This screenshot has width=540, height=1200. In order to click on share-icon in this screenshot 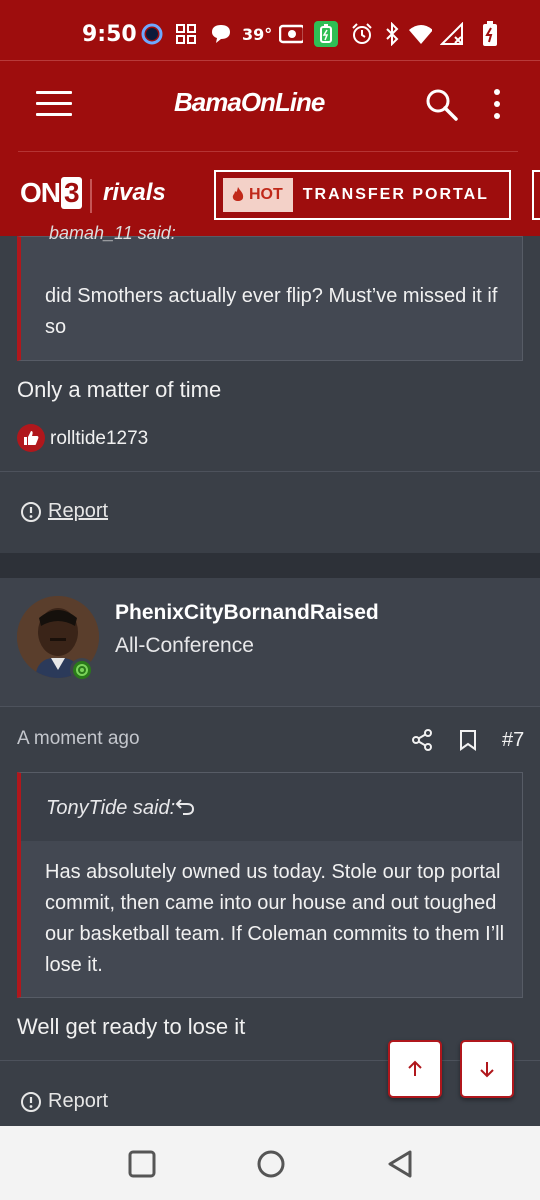, I will do `click(422, 740)`.